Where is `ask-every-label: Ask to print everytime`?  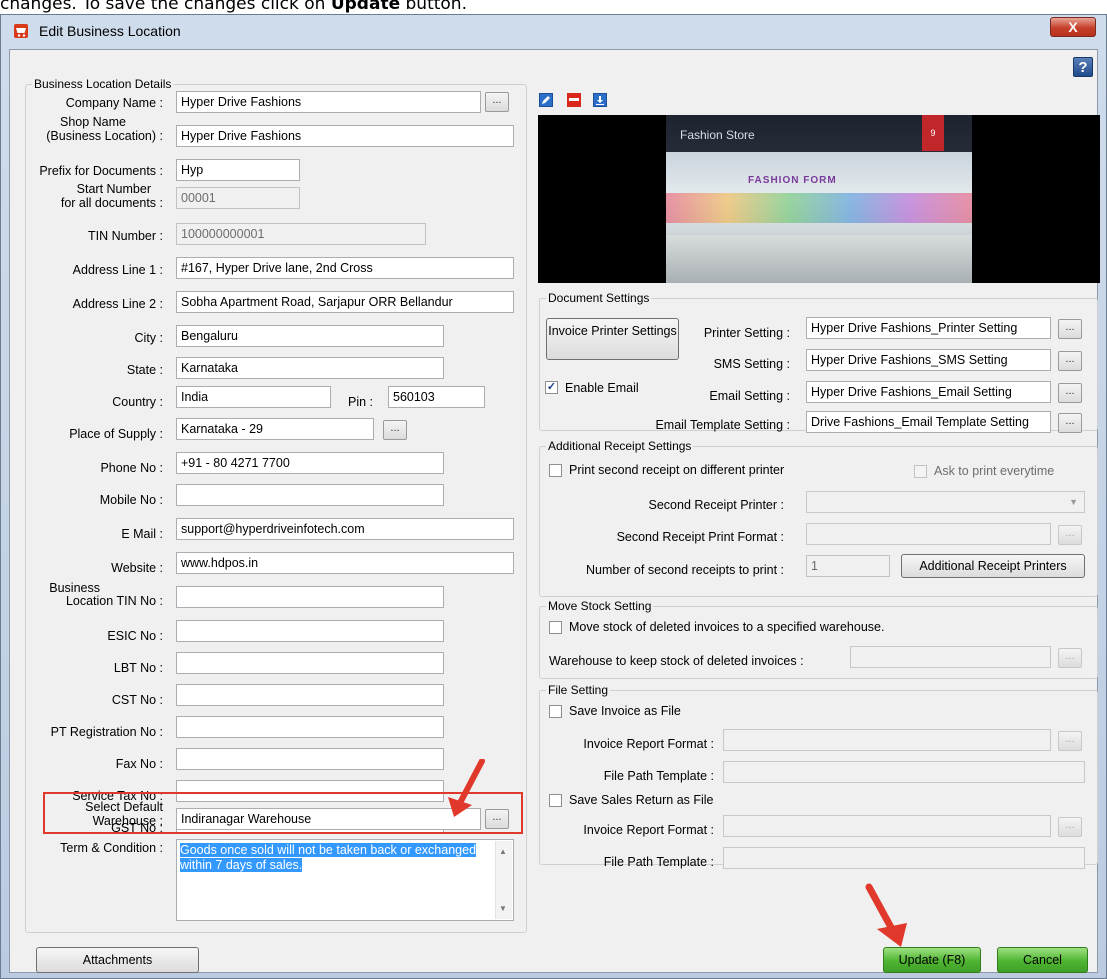
ask-every-label: Ask to print everytime is located at coordinates (994, 471).